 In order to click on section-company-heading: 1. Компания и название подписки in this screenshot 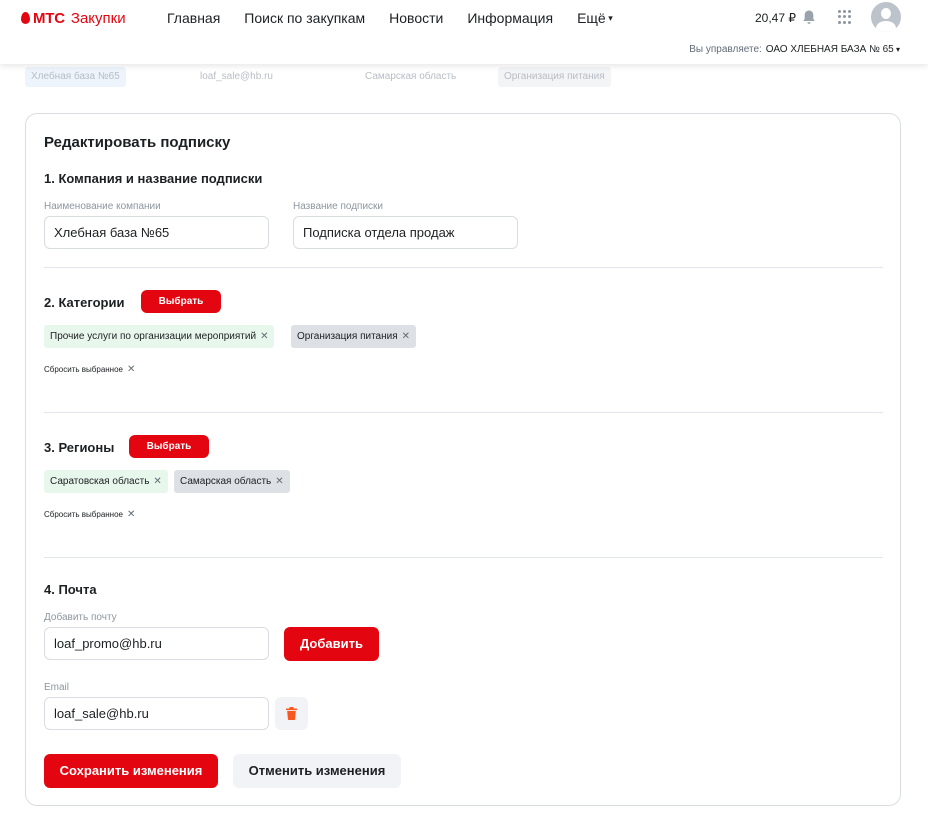, I will do `click(153, 178)`.